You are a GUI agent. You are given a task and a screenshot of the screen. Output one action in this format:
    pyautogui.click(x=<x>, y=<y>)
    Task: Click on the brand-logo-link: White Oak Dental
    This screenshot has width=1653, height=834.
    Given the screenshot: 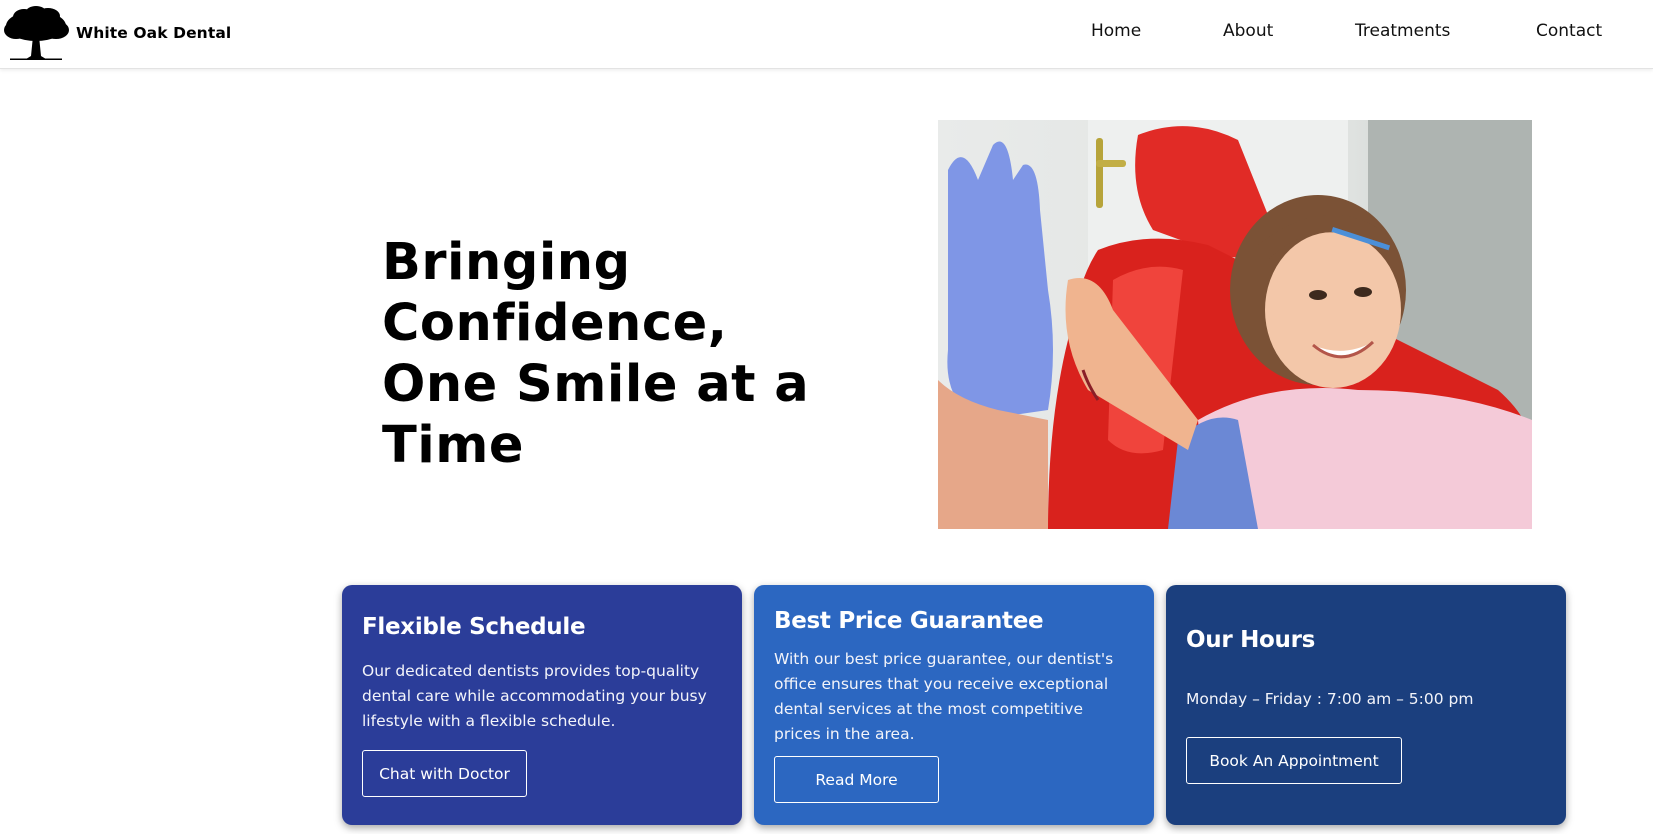 What is the action you would take?
    pyautogui.click(x=116, y=33)
    